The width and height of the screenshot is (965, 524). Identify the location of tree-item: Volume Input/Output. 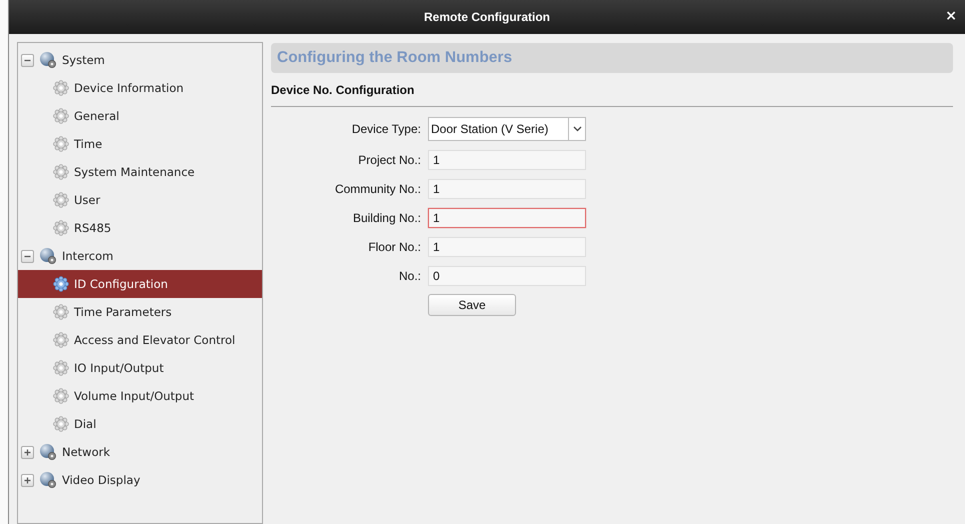
(140, 396).